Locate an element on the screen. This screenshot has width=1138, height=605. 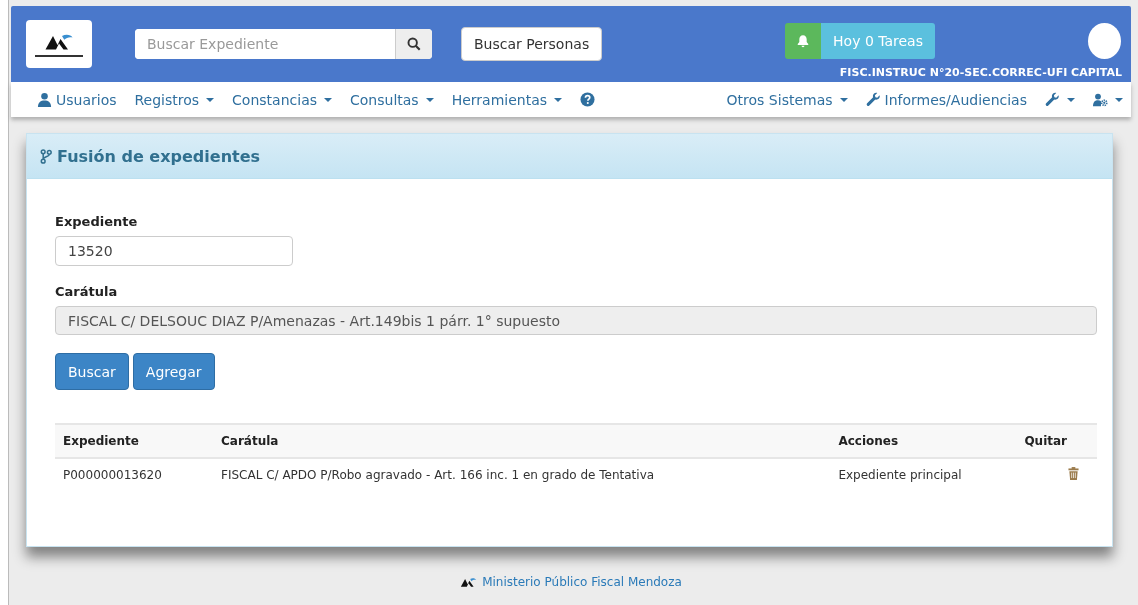
office-name: FISC.INSTRUC N°20-SEC.CORREC-UFI CAPITAL is located at coordinates (980, 72).